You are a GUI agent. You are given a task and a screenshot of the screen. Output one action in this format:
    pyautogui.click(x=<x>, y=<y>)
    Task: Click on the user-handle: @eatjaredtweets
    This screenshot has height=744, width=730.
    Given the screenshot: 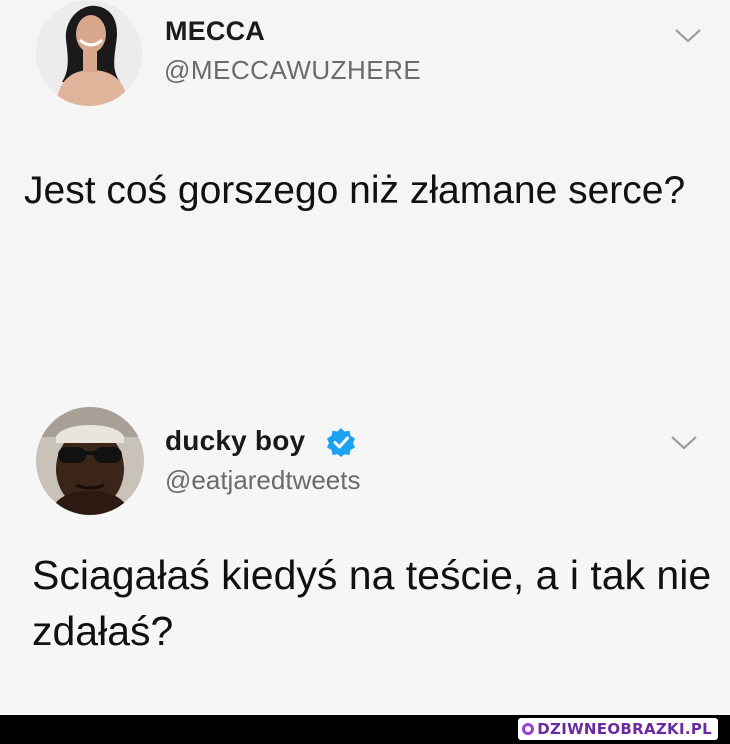 What is the action you would take?
    pyautogui.click(x=263, y=480)
    